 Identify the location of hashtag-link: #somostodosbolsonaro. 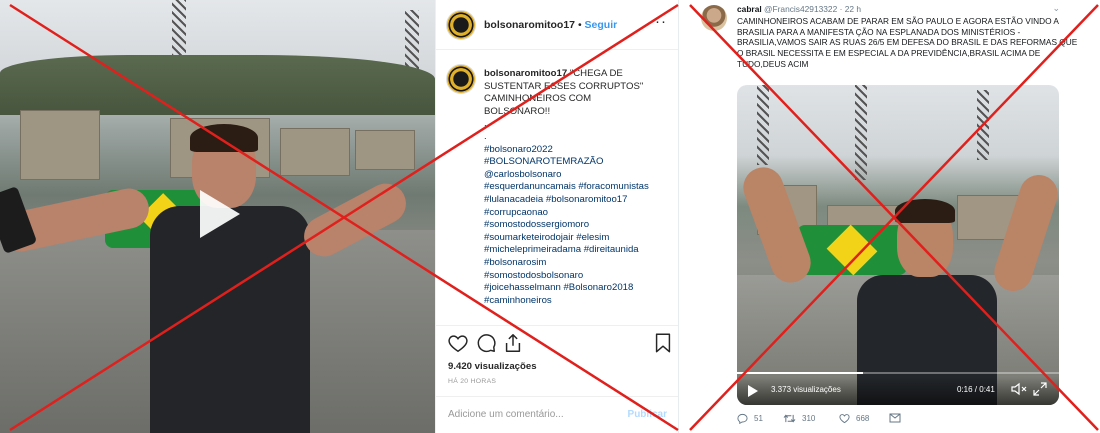
(578, 276).